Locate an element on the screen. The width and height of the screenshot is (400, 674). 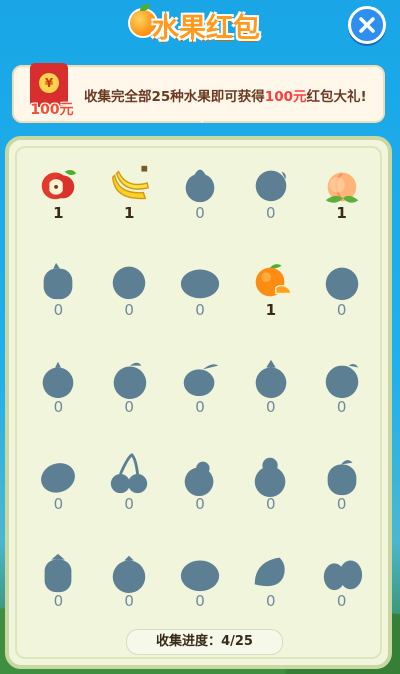
mystery-12-icon is located at coordinates (58, 478).